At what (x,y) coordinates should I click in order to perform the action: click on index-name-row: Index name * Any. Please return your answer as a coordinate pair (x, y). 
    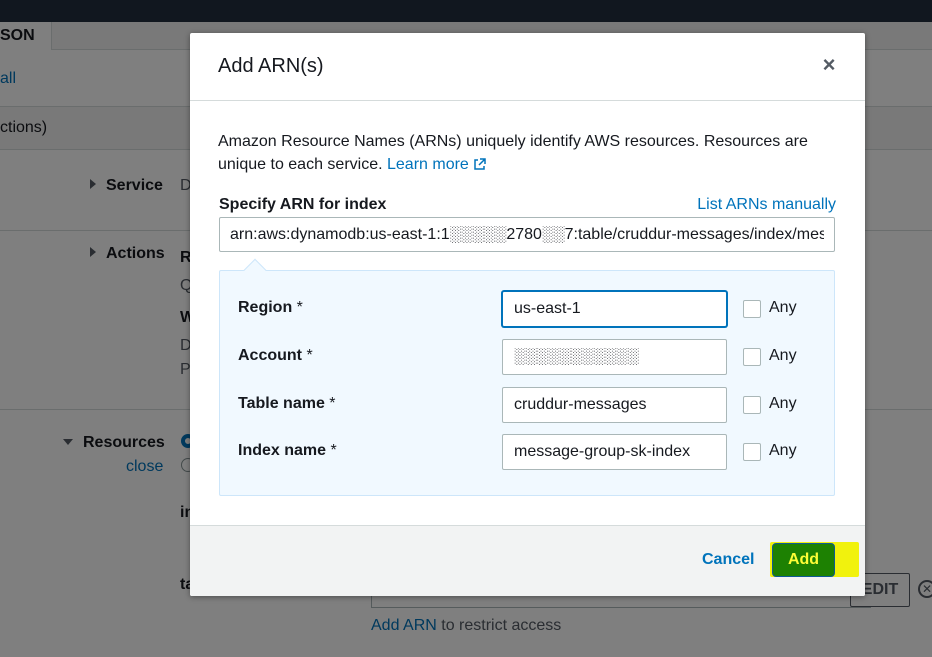
    Looking at the image, I should click on (528, 452).